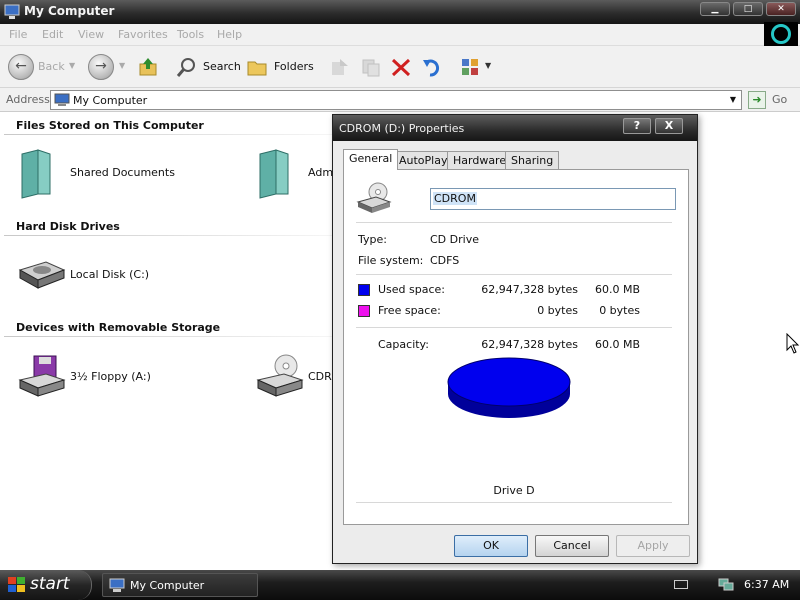  I want to click on search-label: Search, so click(222, 66).